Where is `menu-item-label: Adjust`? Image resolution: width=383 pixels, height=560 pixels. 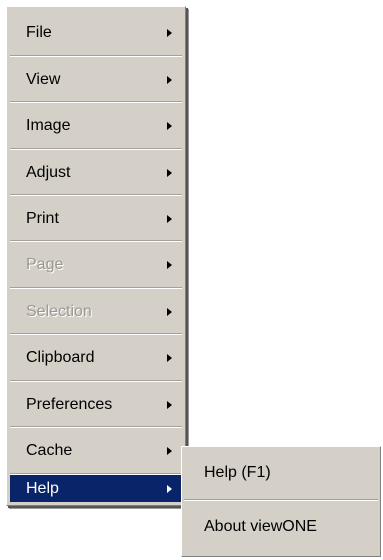 menu-item-label: Adjust is located at coordinates (48, 172).